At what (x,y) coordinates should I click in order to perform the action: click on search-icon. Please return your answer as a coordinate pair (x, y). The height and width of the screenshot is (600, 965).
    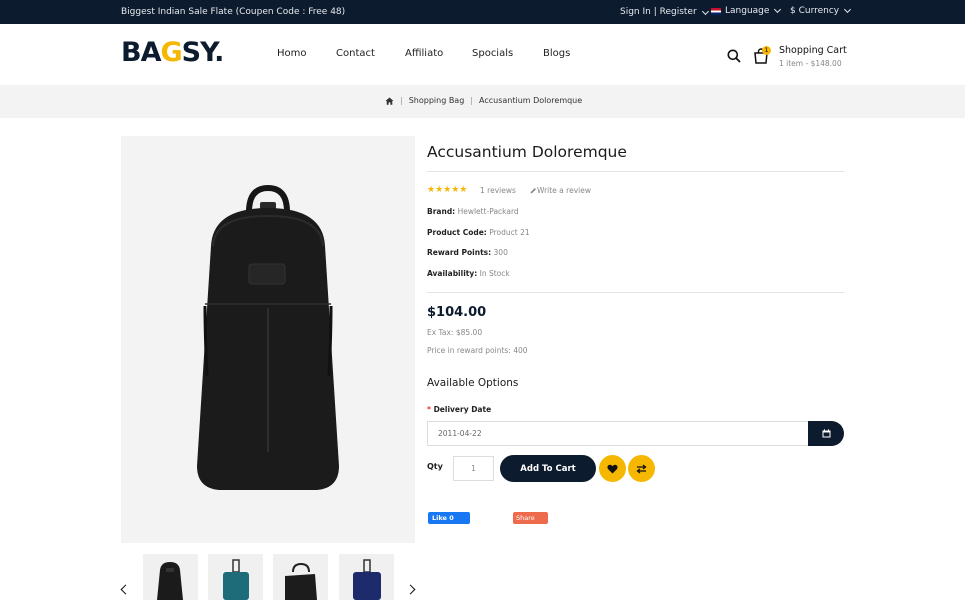
    Looking at the image, I should click on (734, 56).